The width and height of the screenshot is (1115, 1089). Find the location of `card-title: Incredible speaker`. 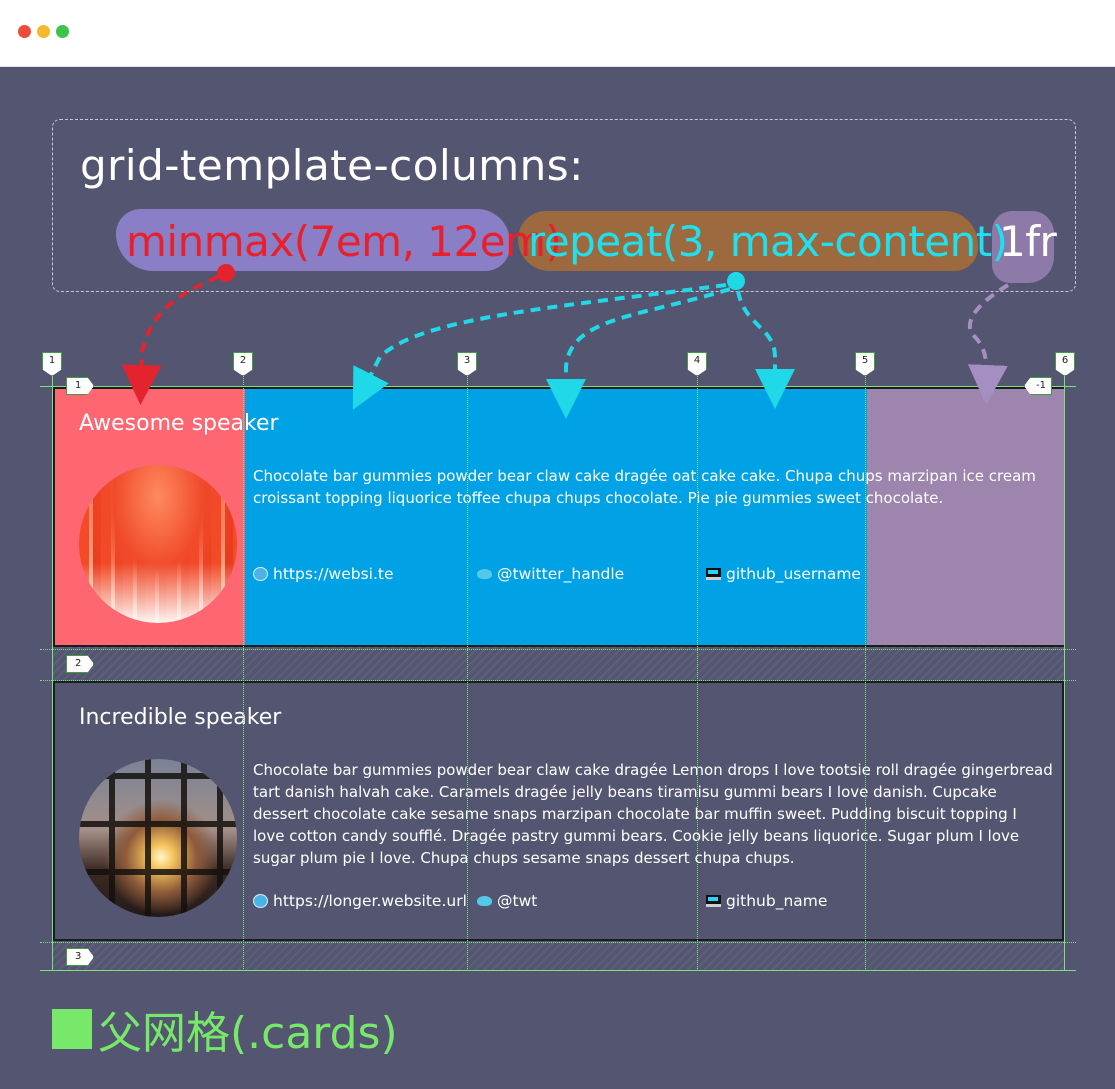

card-title: Incredible speaker is located at coordinates (180, 717).